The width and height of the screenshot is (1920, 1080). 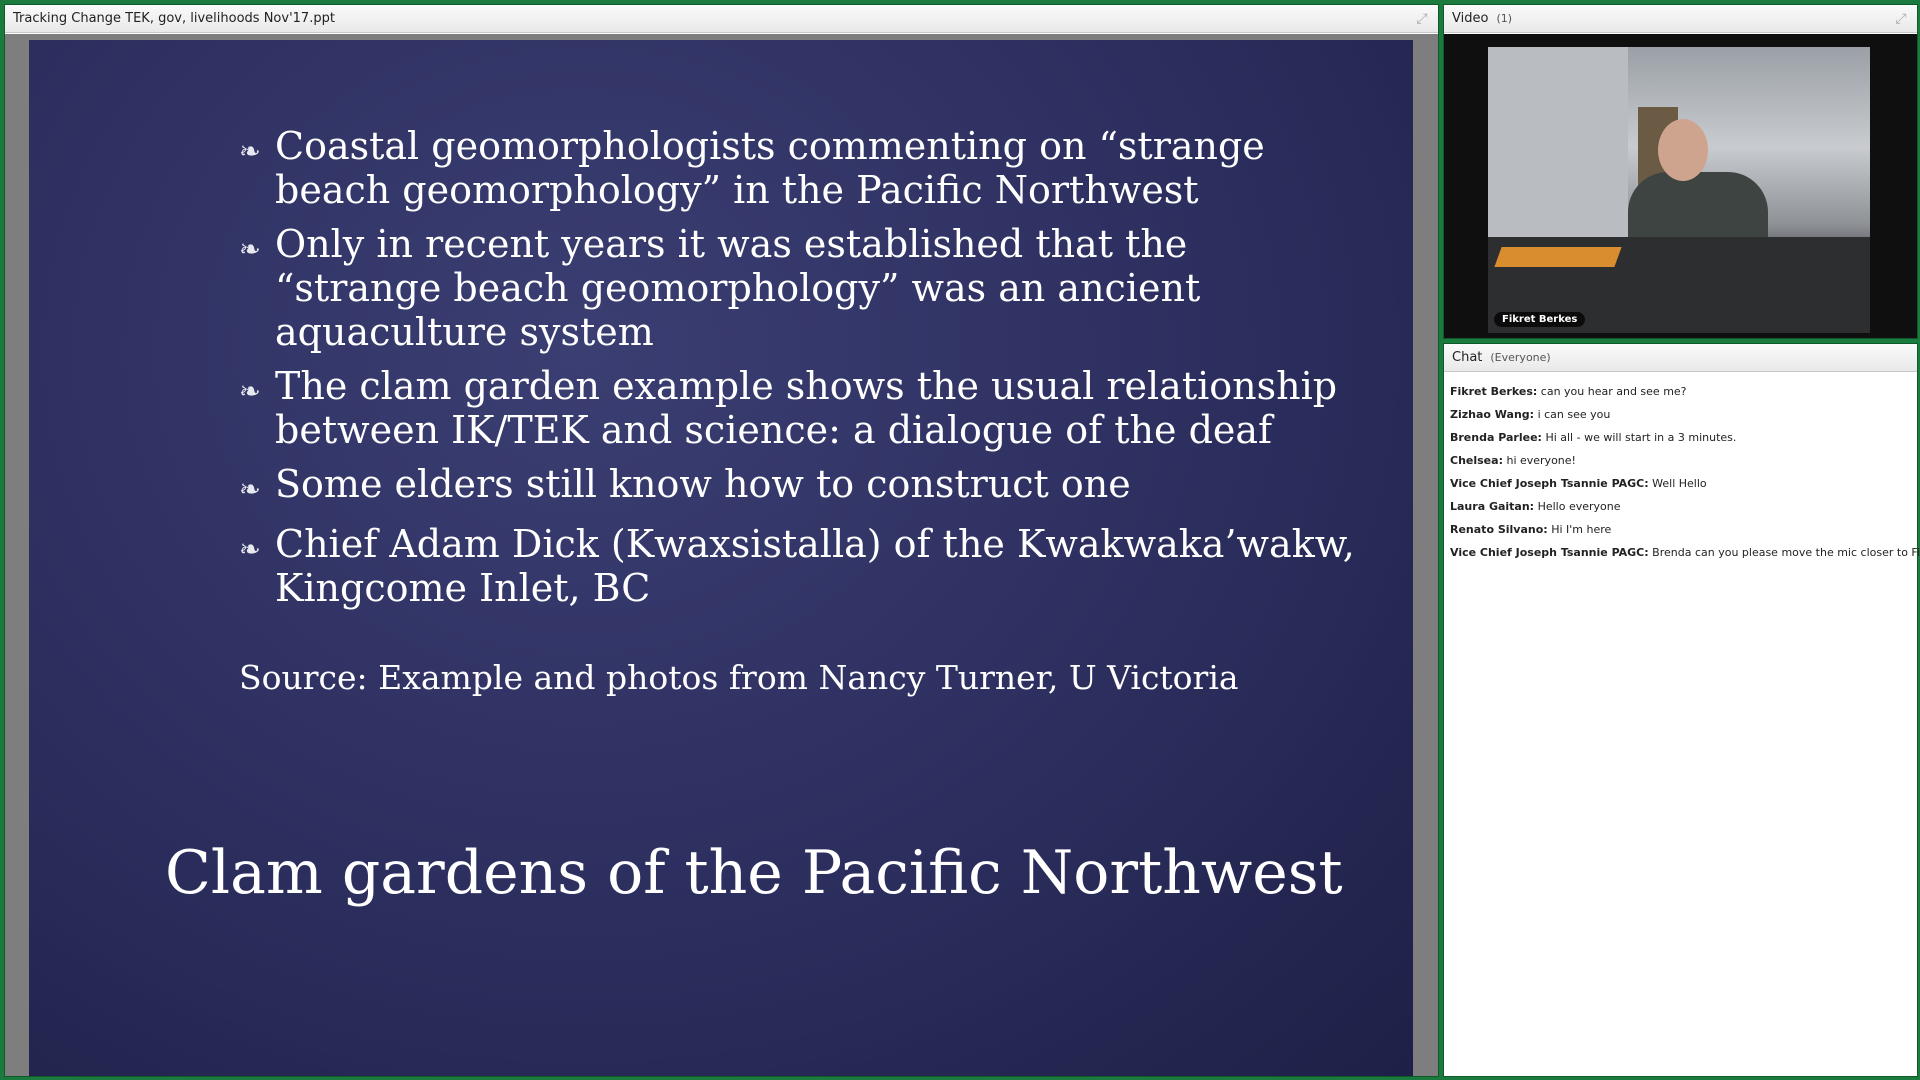 I want to click on chat-sender: Fikret Berkes:, so click(x=1494, y=391).